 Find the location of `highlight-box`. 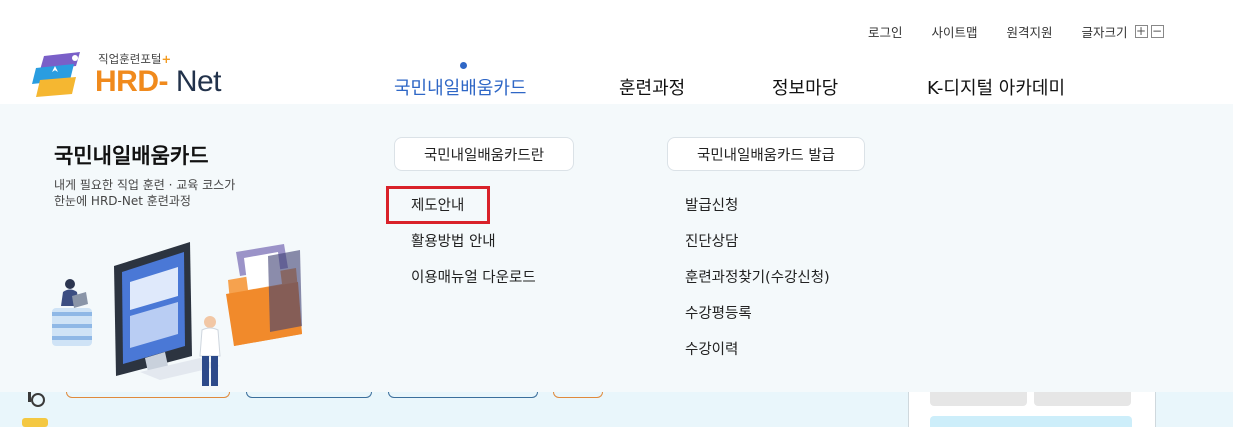

highlight-box is located at coordinates (438, 205).